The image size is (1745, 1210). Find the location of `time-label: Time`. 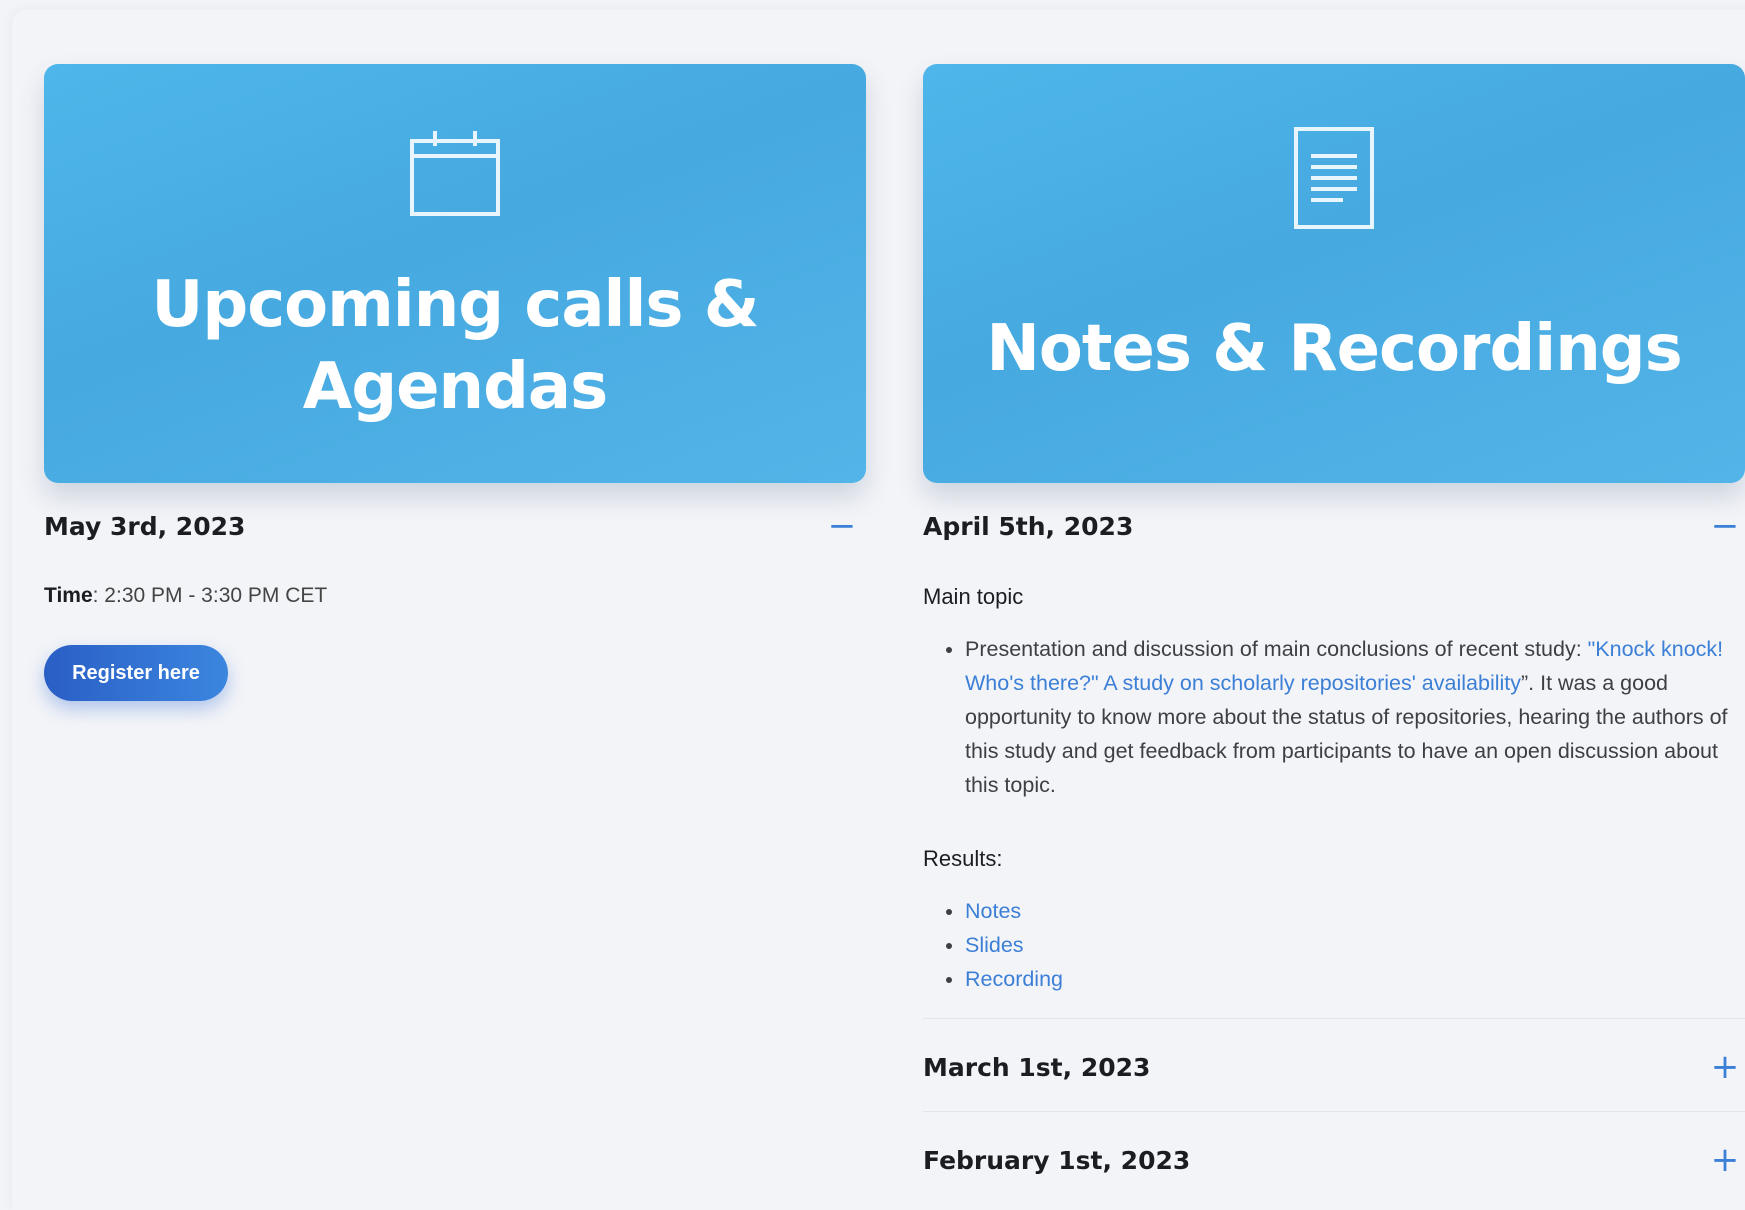

time-label: Time is located at coordinates (68, 595).